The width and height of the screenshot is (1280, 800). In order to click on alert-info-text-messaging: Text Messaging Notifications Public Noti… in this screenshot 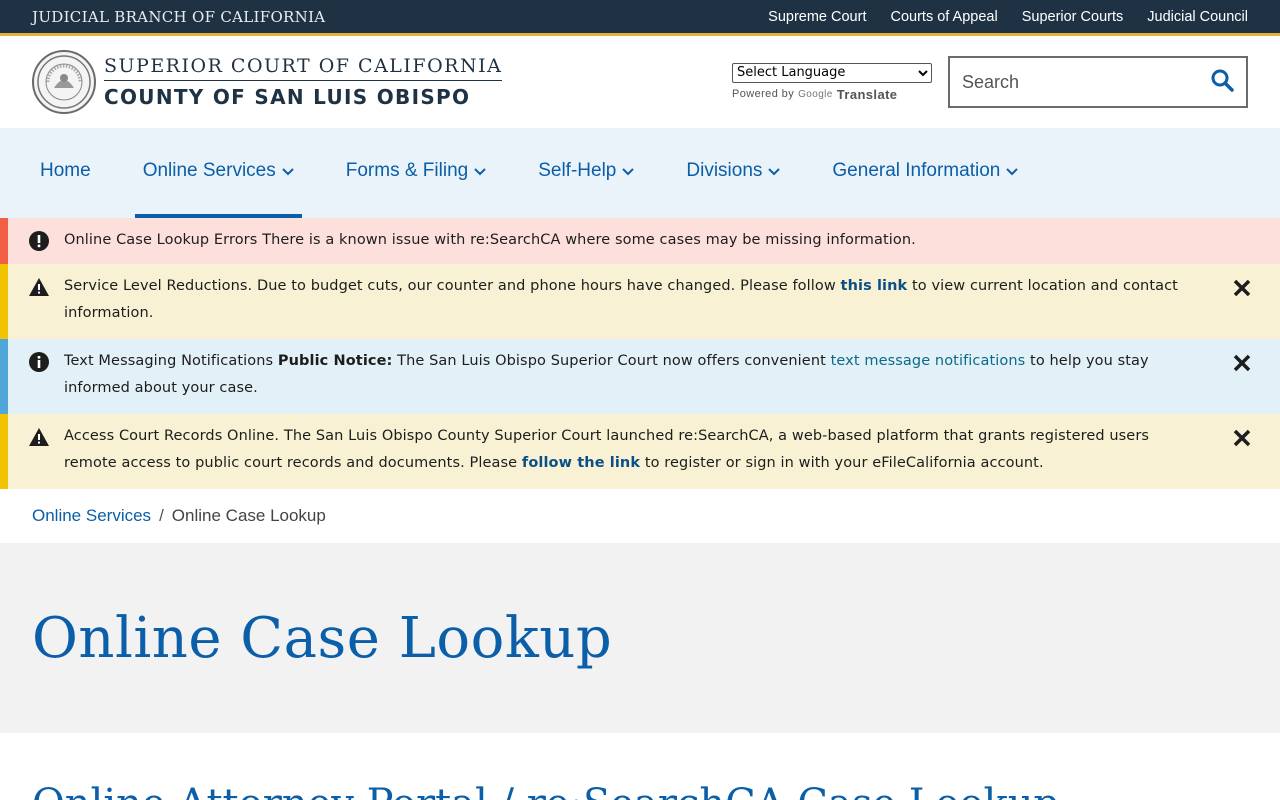, I will do `click(640, 376)`.